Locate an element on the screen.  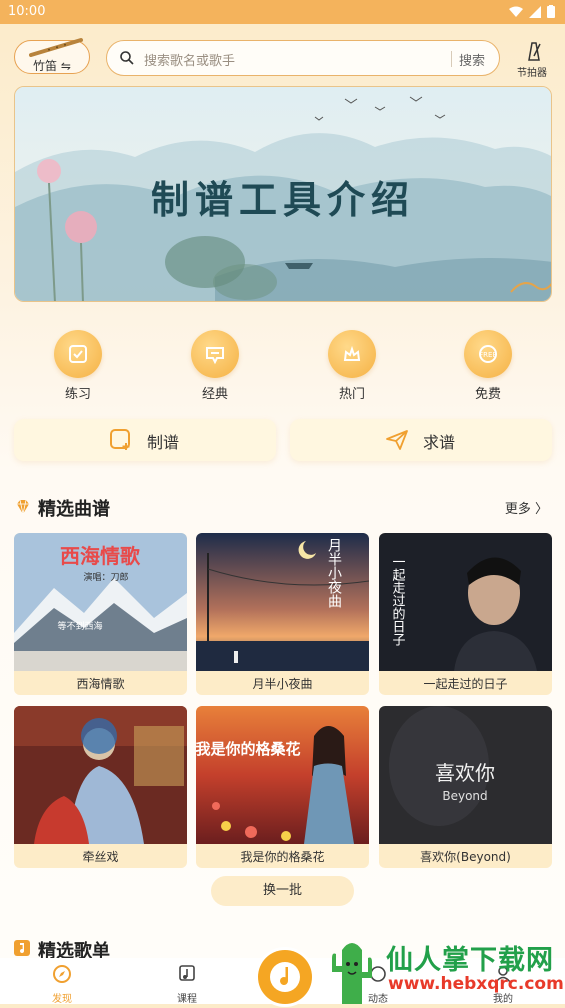
score-cover: 我是你的格桑花 is located at coordinates (282, 775).